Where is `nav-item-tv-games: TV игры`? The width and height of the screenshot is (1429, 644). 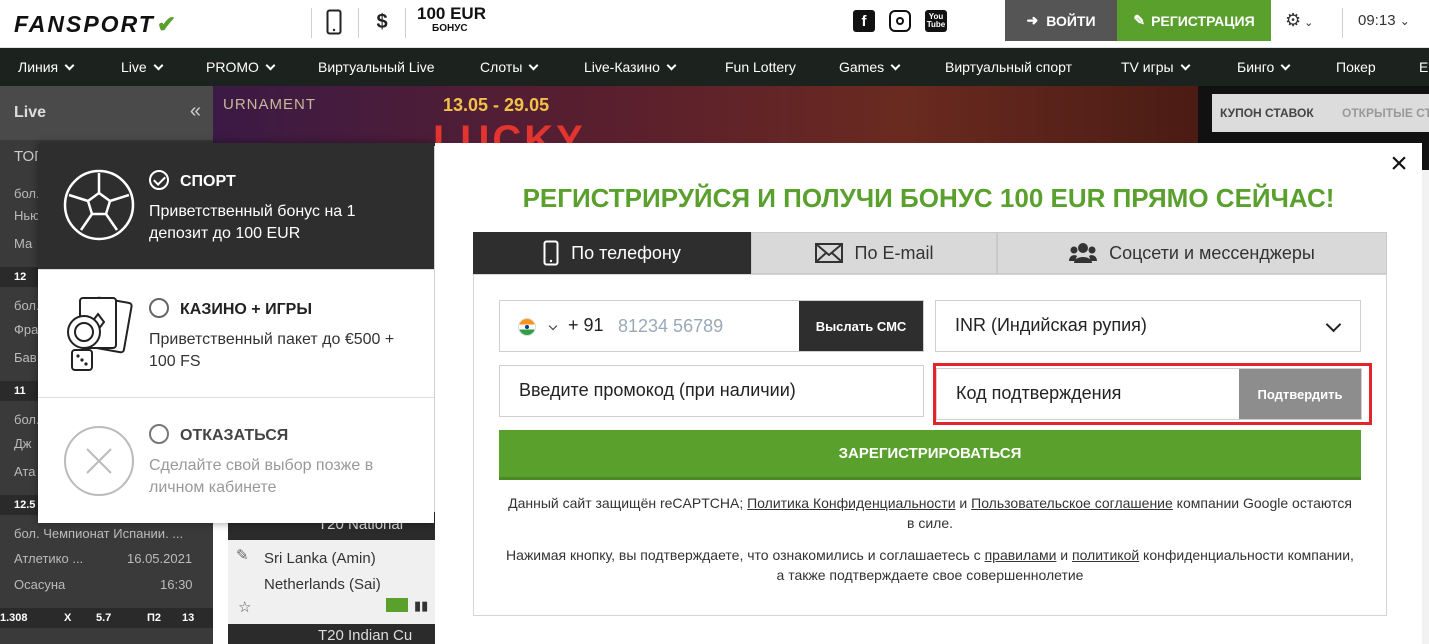
nav-item-tv-games: TV игры is located at coordinates (1156, 67).